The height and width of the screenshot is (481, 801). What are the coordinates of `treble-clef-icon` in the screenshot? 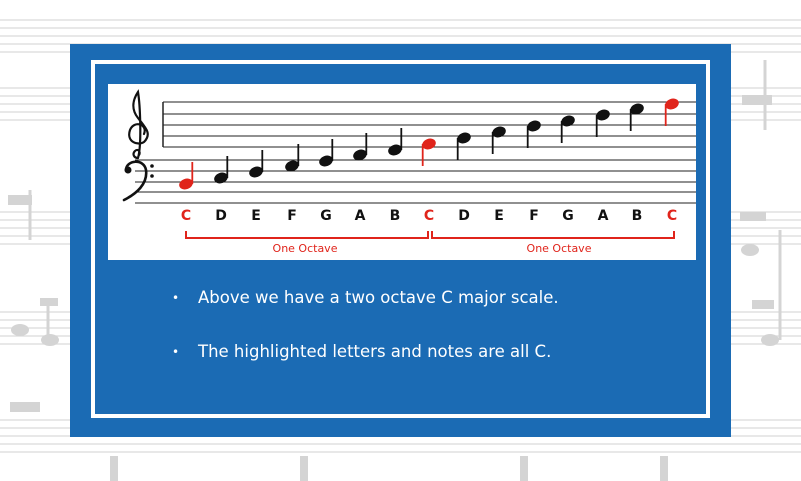 It's located at (138, 124).